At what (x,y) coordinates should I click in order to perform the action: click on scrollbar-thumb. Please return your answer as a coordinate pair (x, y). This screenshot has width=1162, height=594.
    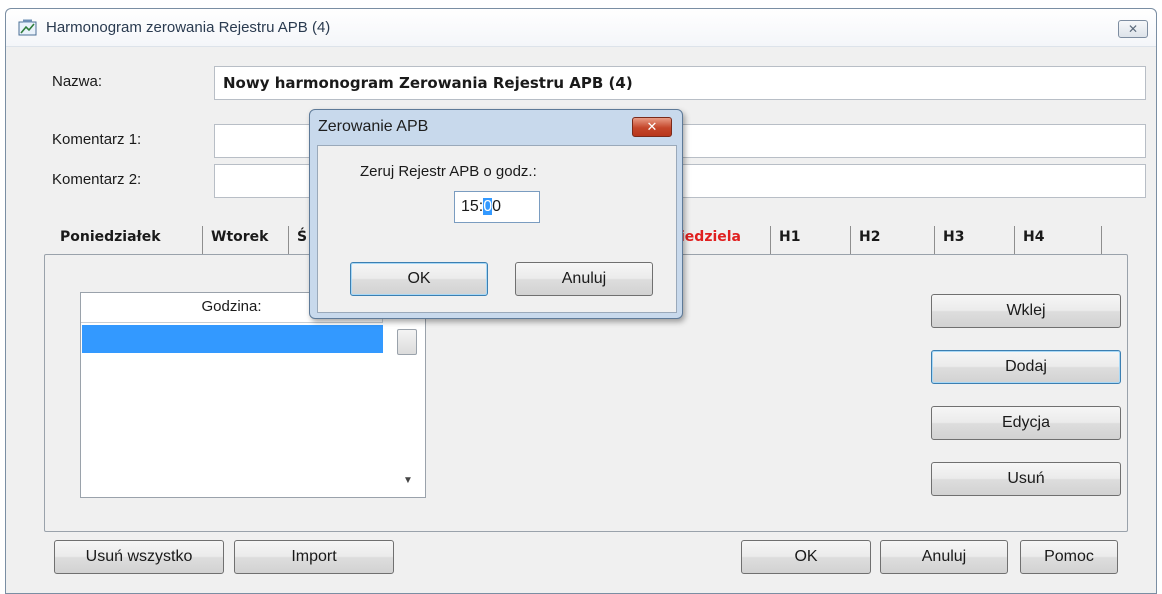
    Looking at the image, I should click on (407, 342).